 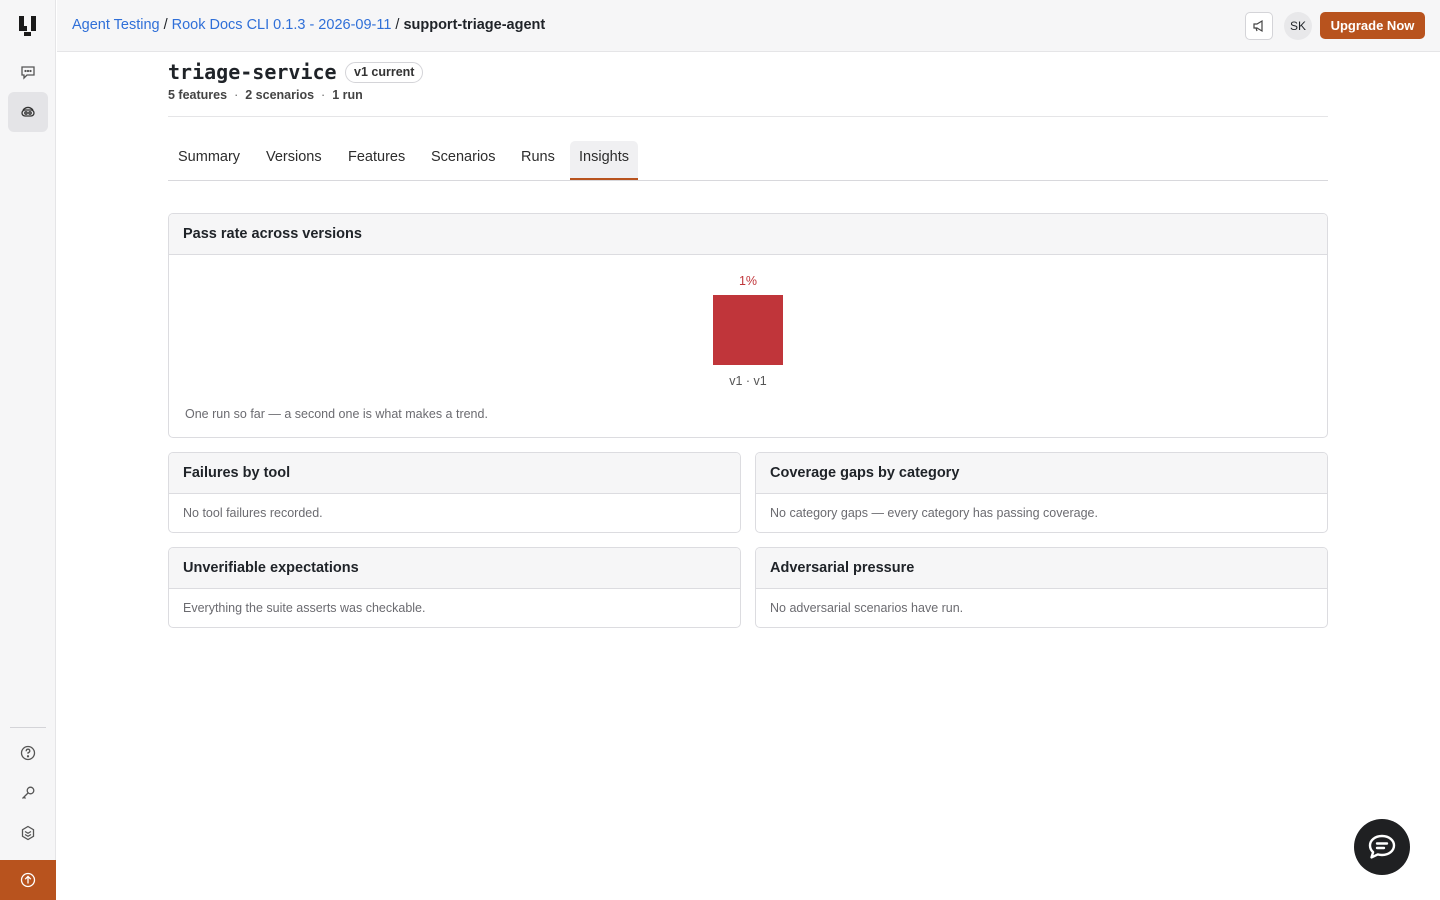 I want to click on tab-versions: Versions, so click(x=294, y=160).